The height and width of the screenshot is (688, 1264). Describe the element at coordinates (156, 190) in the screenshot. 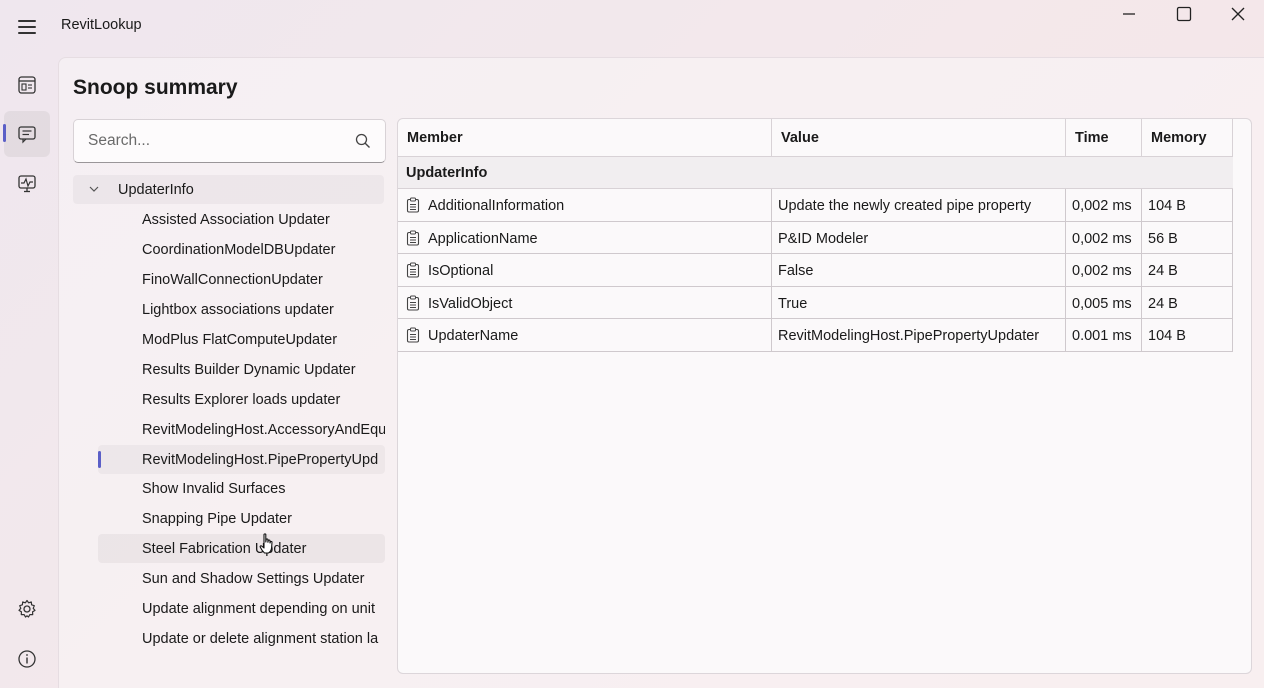

I see `tree-root-label: UpdaterInfo` at that location.